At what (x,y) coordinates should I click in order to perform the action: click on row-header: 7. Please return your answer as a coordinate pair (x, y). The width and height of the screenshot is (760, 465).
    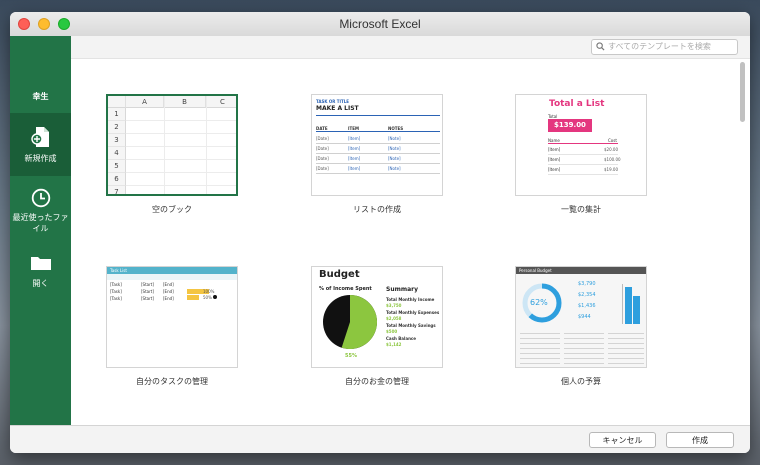
    Looking at the image, I should click on (117, 190).